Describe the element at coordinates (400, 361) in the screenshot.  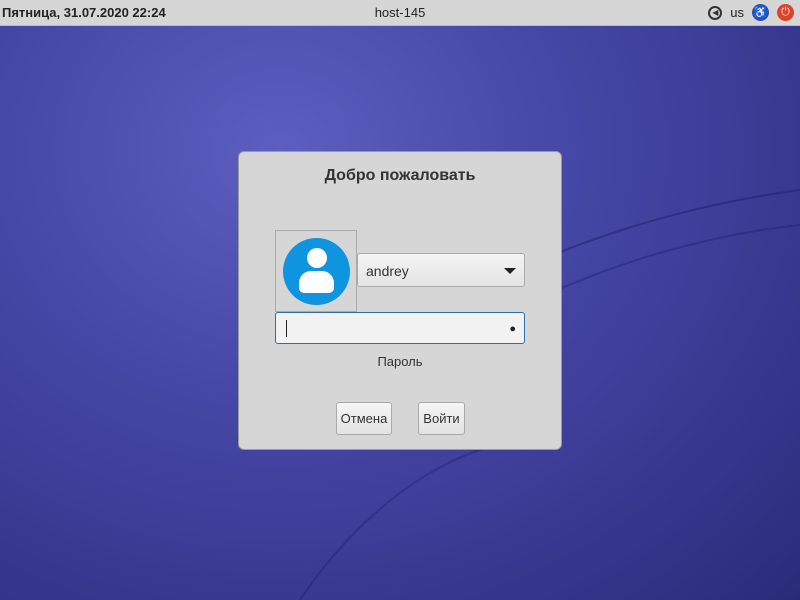
I see `password-label: Пароль` at that location.